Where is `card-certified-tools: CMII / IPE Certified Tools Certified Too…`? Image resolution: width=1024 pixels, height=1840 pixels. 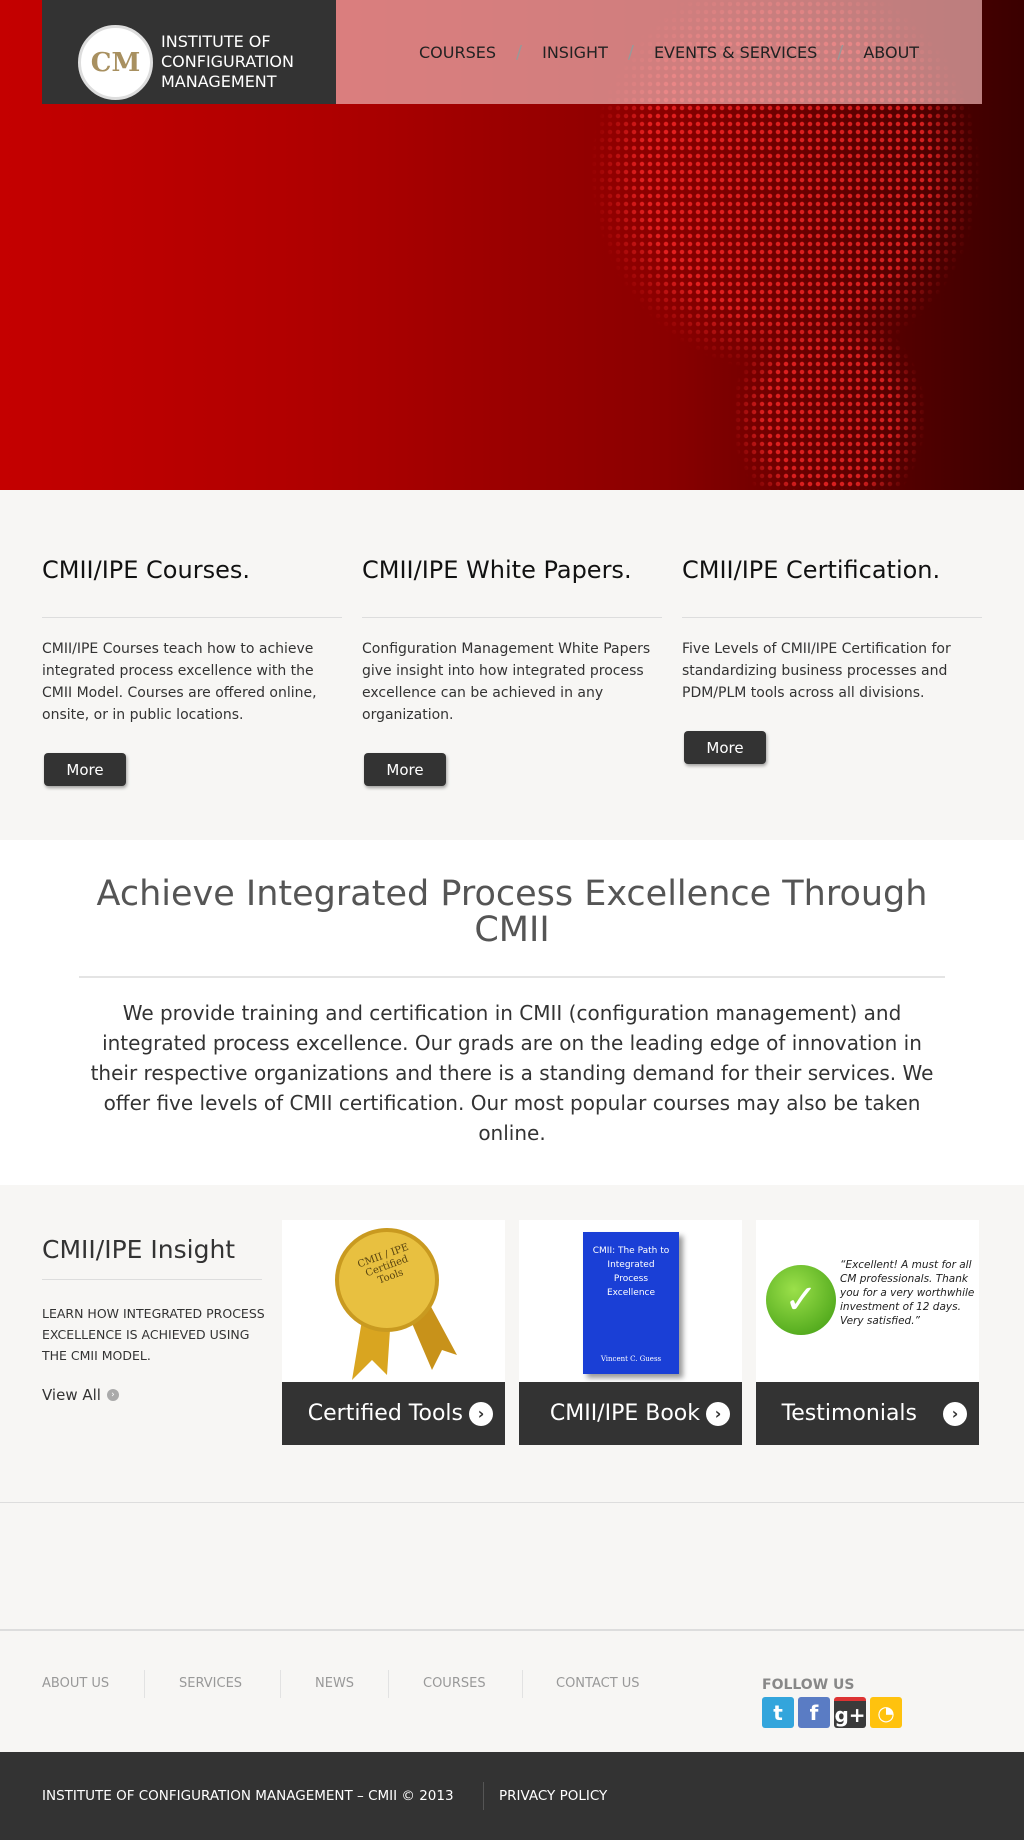
card-certified-tools: CMII / IPE Certified Tools Certified Too… is located at coordinates (393, 1332).